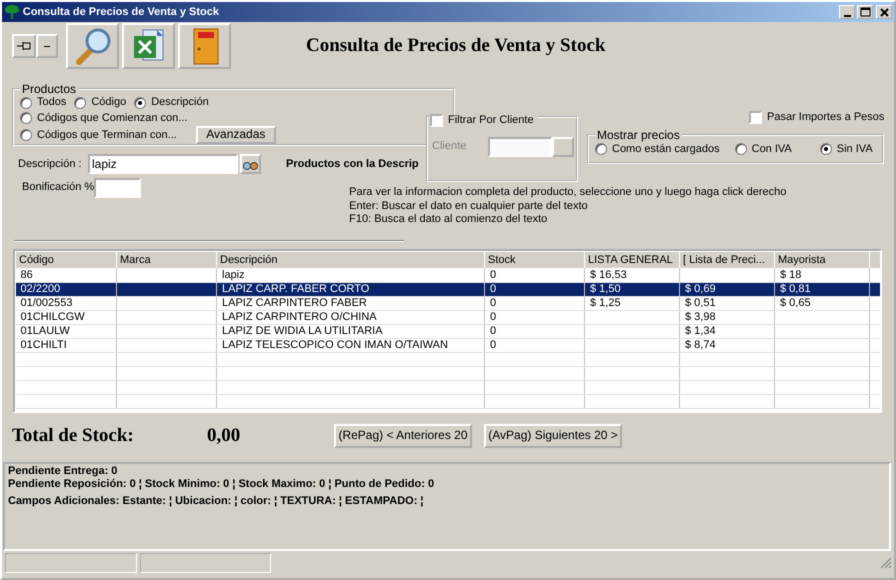 This screenshot has width=896, height=580. What do you see at coordinates (66, 345) in the screenshot?
I see `table-cell: 01CHILTI` at bounding box center [66, 345].